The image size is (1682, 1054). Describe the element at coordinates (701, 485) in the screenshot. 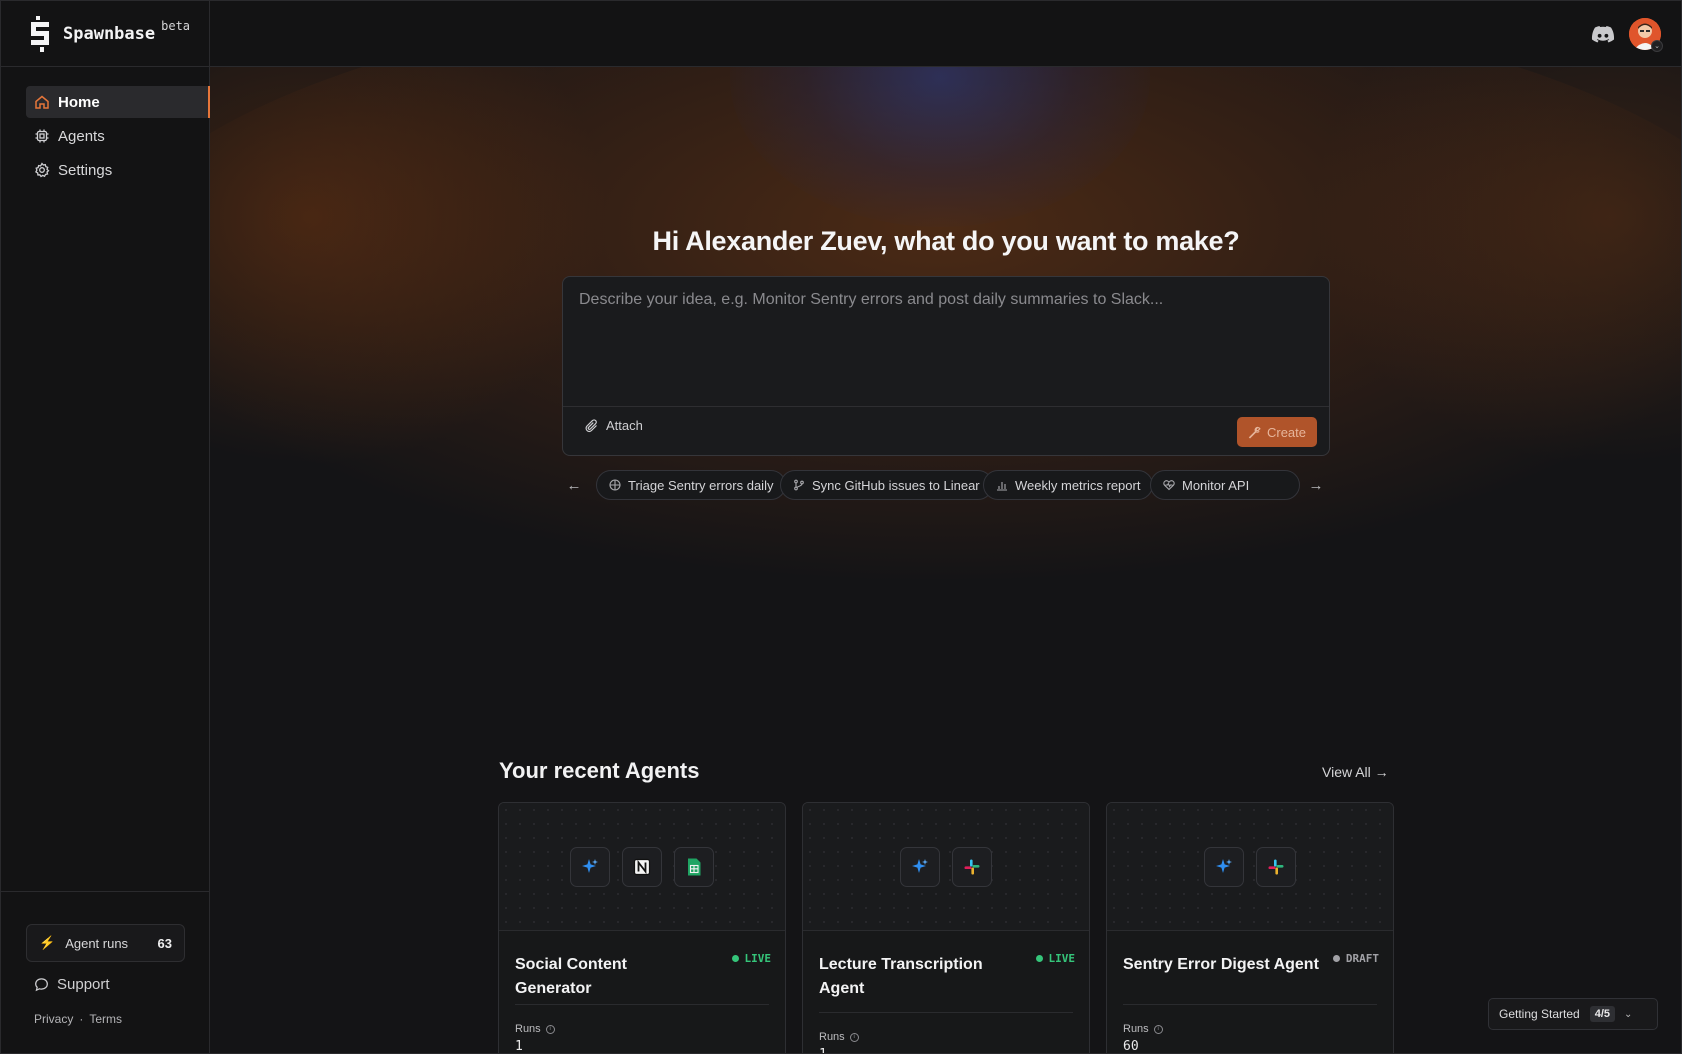

I see `suggestion-label: Triage Sentry errors daily` at that location.